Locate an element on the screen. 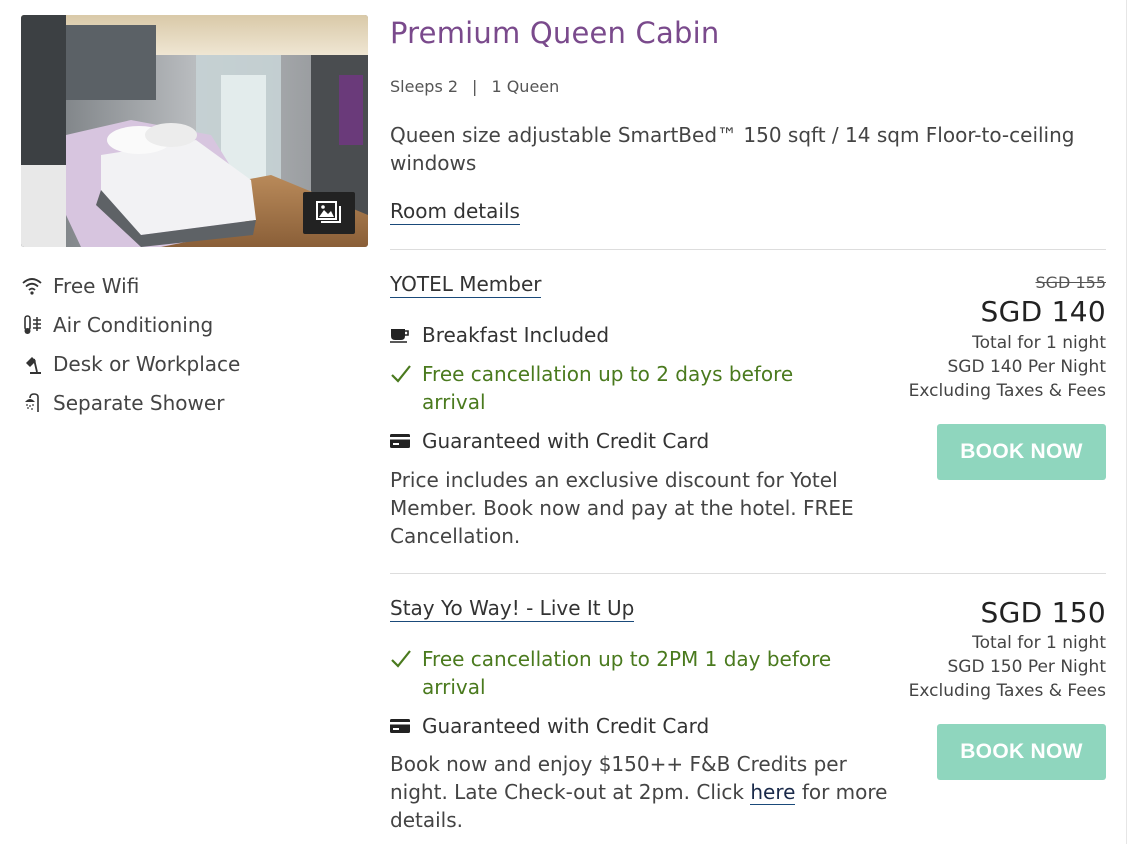 The height and width of the screenshot is (844, 1146). image-gallery-button is located at coordinates (329, 213).